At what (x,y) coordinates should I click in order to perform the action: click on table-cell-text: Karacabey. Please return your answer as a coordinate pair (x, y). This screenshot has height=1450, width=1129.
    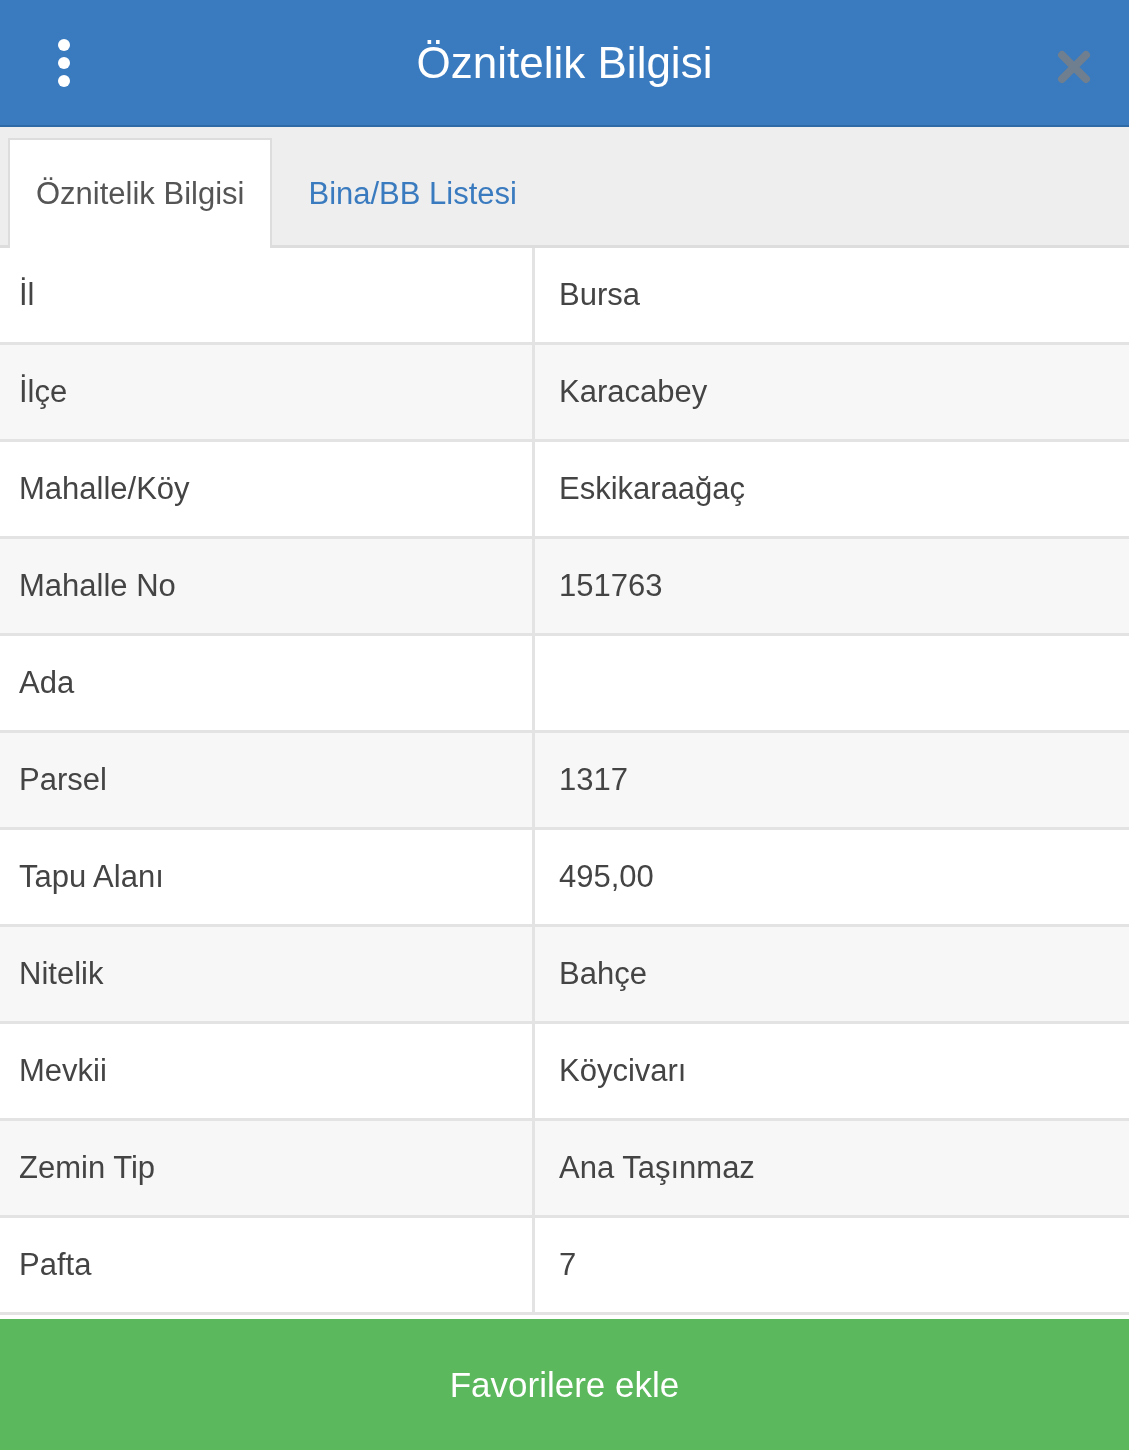
    Looking at the image, I should click on (633, 392).